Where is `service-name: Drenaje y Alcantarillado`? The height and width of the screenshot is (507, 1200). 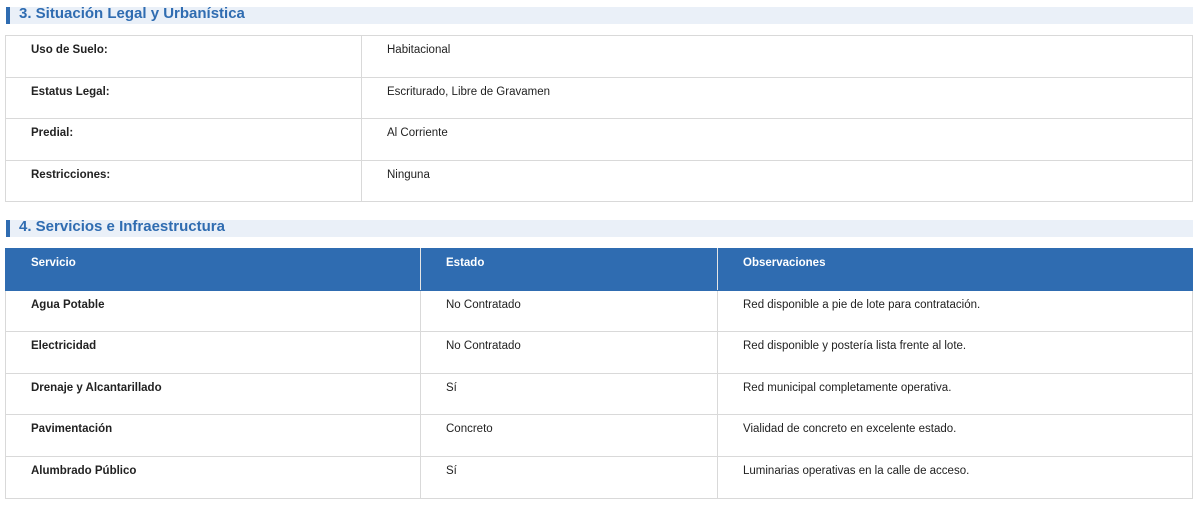 service-name: Drenaje y Alcantarillado is located at coordinates (213, 394).